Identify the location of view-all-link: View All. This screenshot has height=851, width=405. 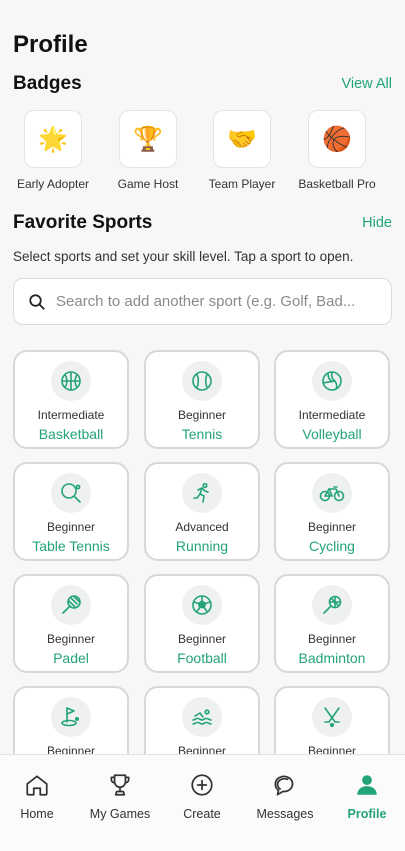
(366, 84).